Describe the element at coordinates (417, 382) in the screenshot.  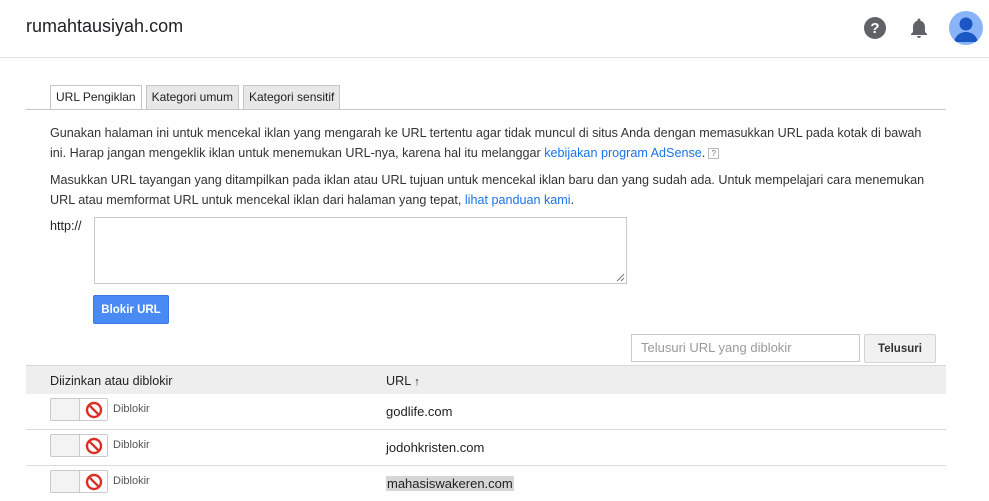
I see `sort-arrow-icon: ↑` at that location.